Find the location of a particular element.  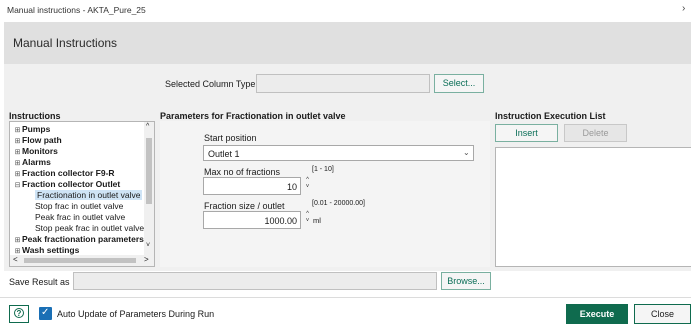

hscroll-thumb is located at coordinates (80, 260).